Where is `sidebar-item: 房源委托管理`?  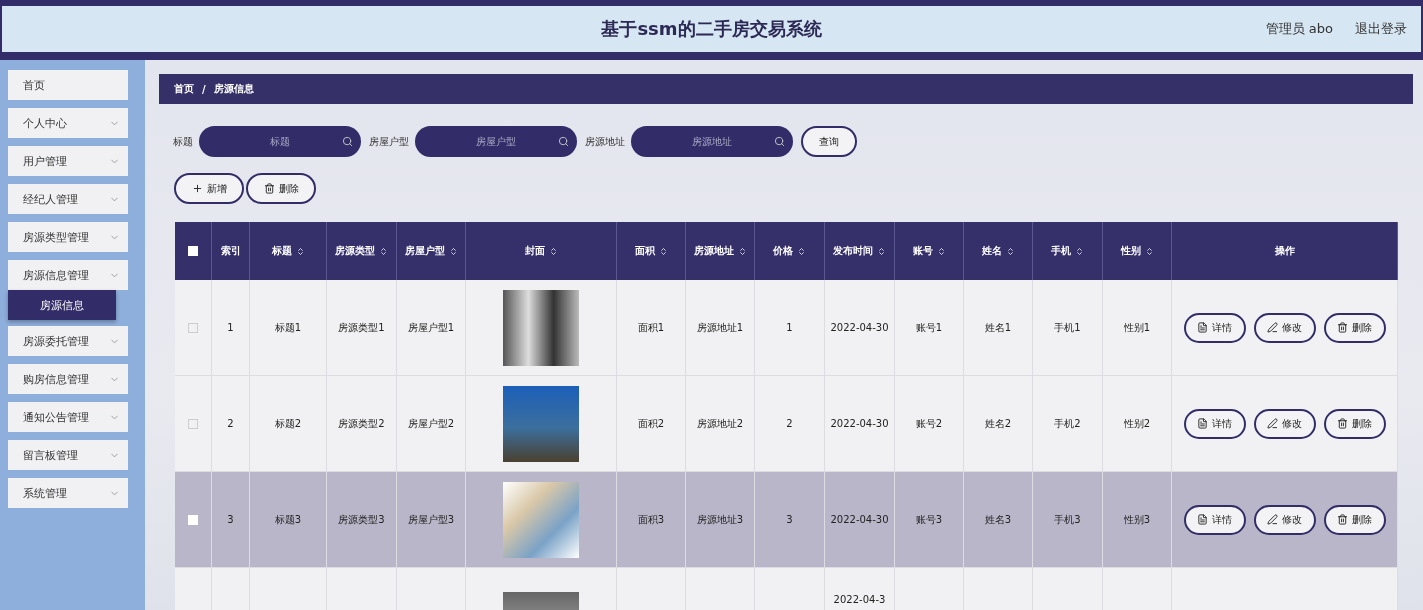 sidebar-item: 房源委托管理 is located at coordinates (68, 341).